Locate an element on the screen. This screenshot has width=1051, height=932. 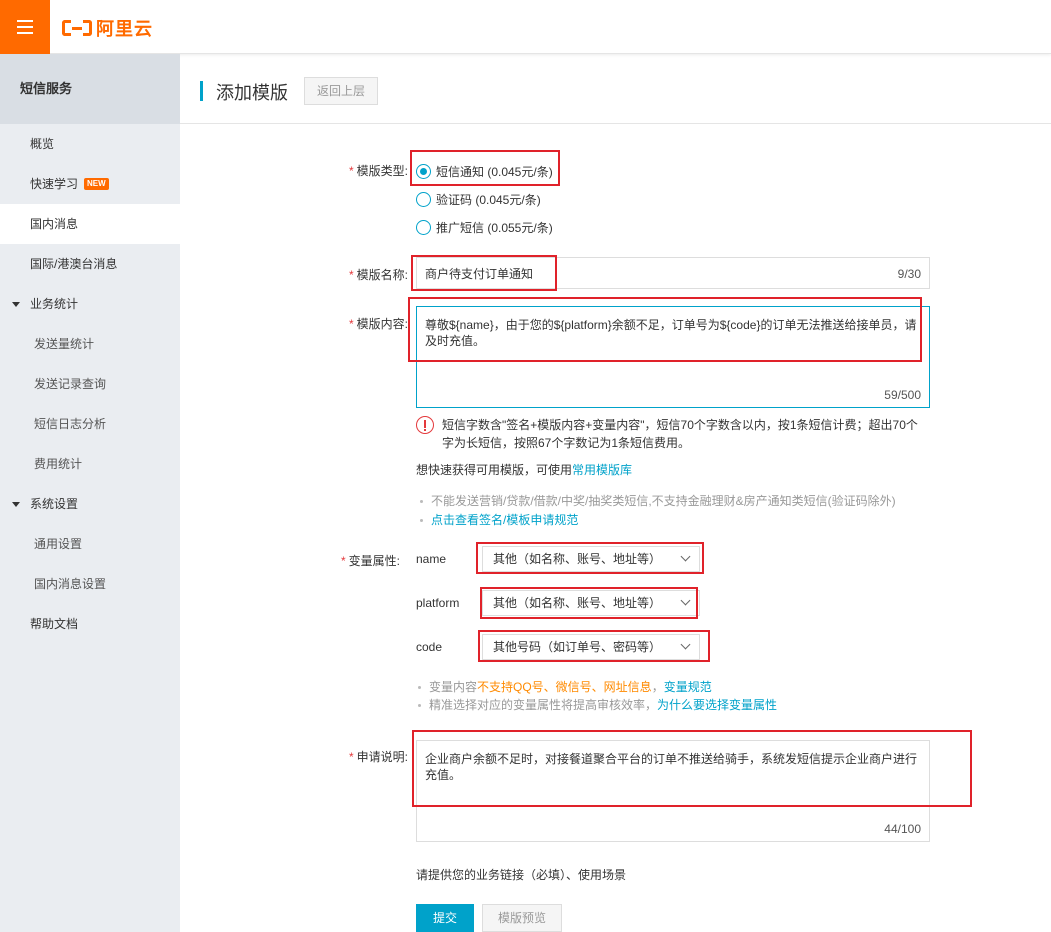
radio-sms-notice: 短信通知 (0.045元/条) is located at coordinates (484, 171).